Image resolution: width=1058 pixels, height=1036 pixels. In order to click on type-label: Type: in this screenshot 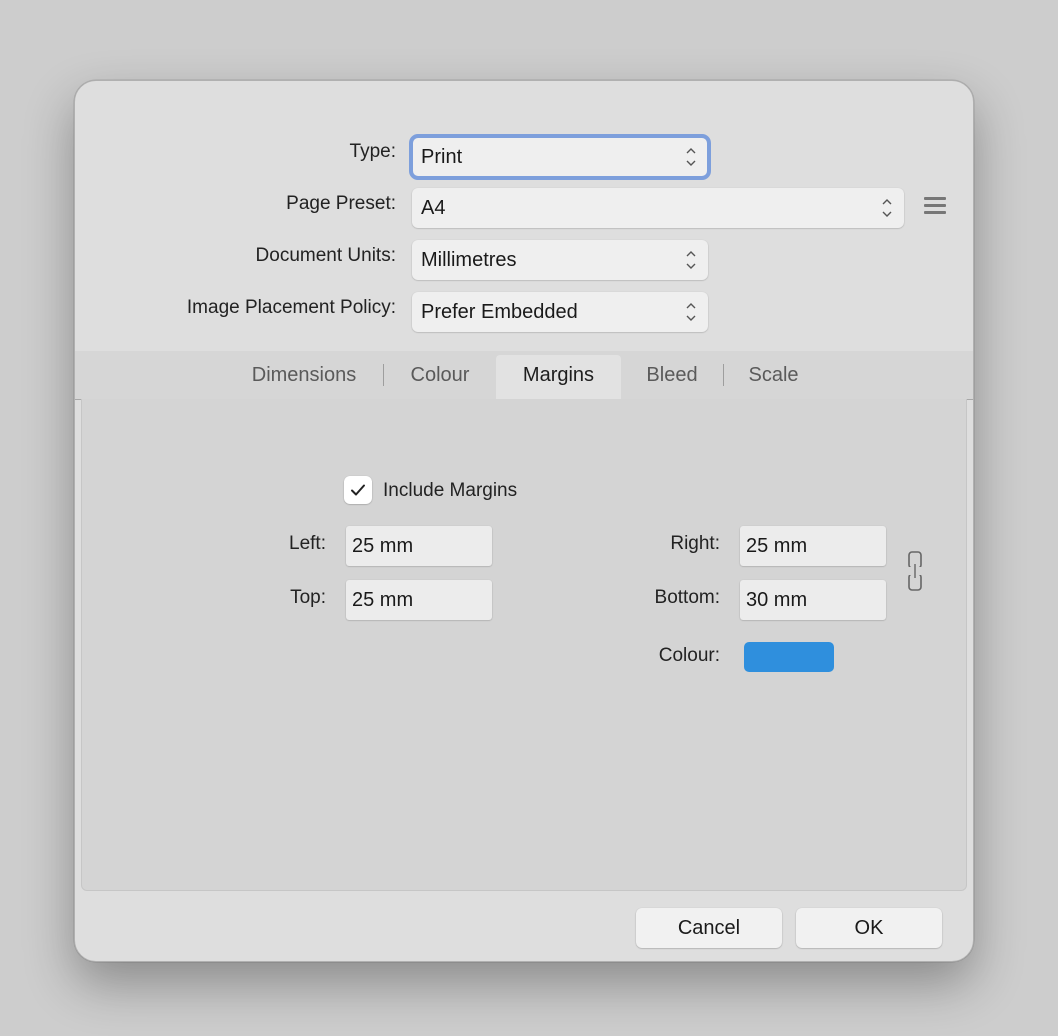, I will do `click(372, 151)`.